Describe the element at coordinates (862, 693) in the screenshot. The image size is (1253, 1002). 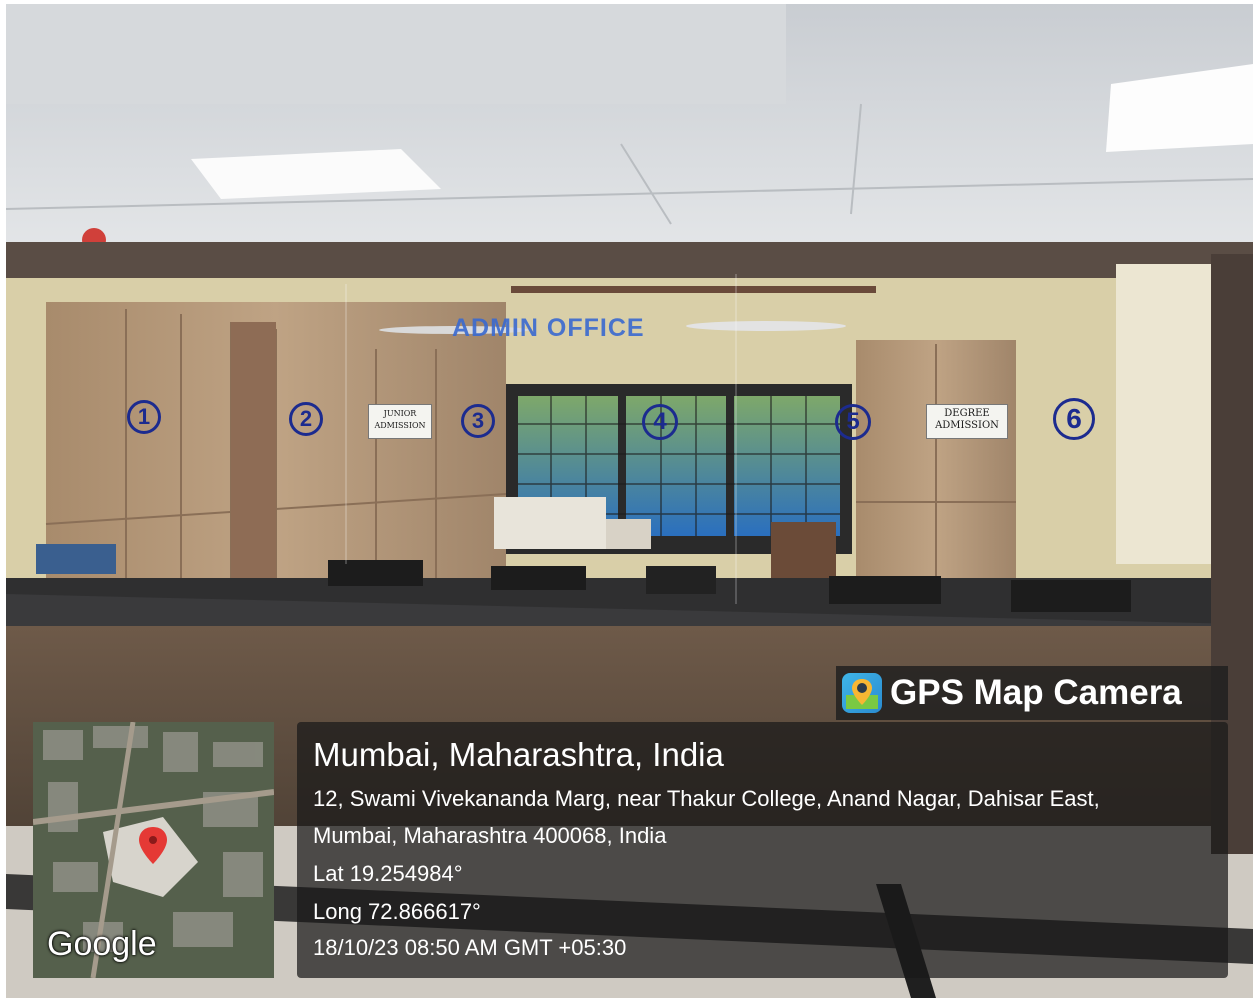
I see `gps-map-camera-logo-icon` at that location.